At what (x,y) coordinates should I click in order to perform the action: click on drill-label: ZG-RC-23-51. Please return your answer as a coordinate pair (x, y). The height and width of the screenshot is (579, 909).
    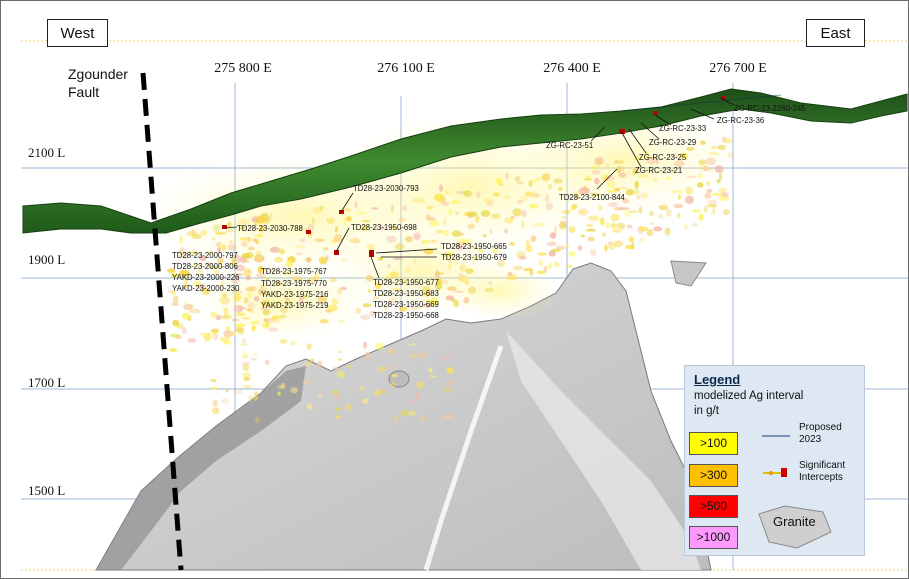
    Looking at the image, I should click on (569, 145).